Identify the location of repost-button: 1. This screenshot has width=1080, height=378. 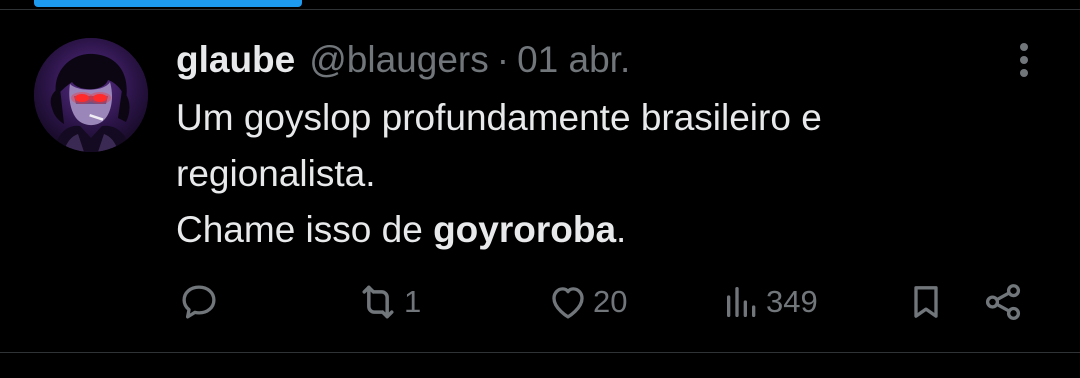
(388, 302).